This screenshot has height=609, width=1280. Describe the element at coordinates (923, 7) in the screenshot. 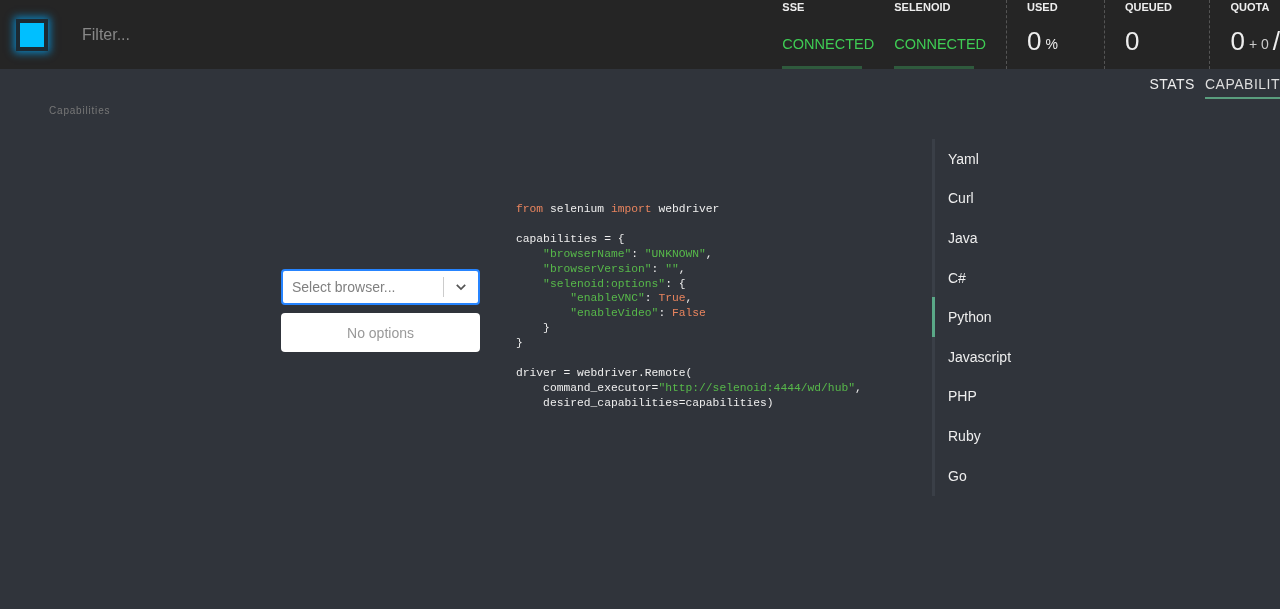

I see `status-label: SELENOID` at that location.